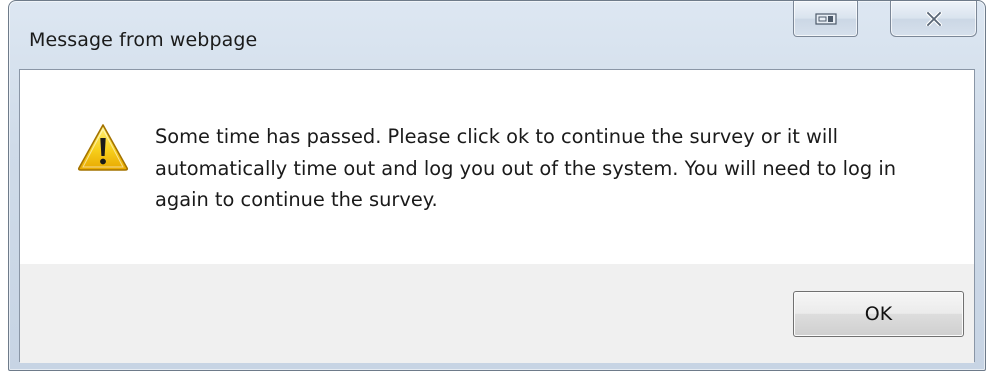  What do you see at coordinates (103, 147) in the screenshot?
I see `warning-icon` at bounding box center [103, 147].